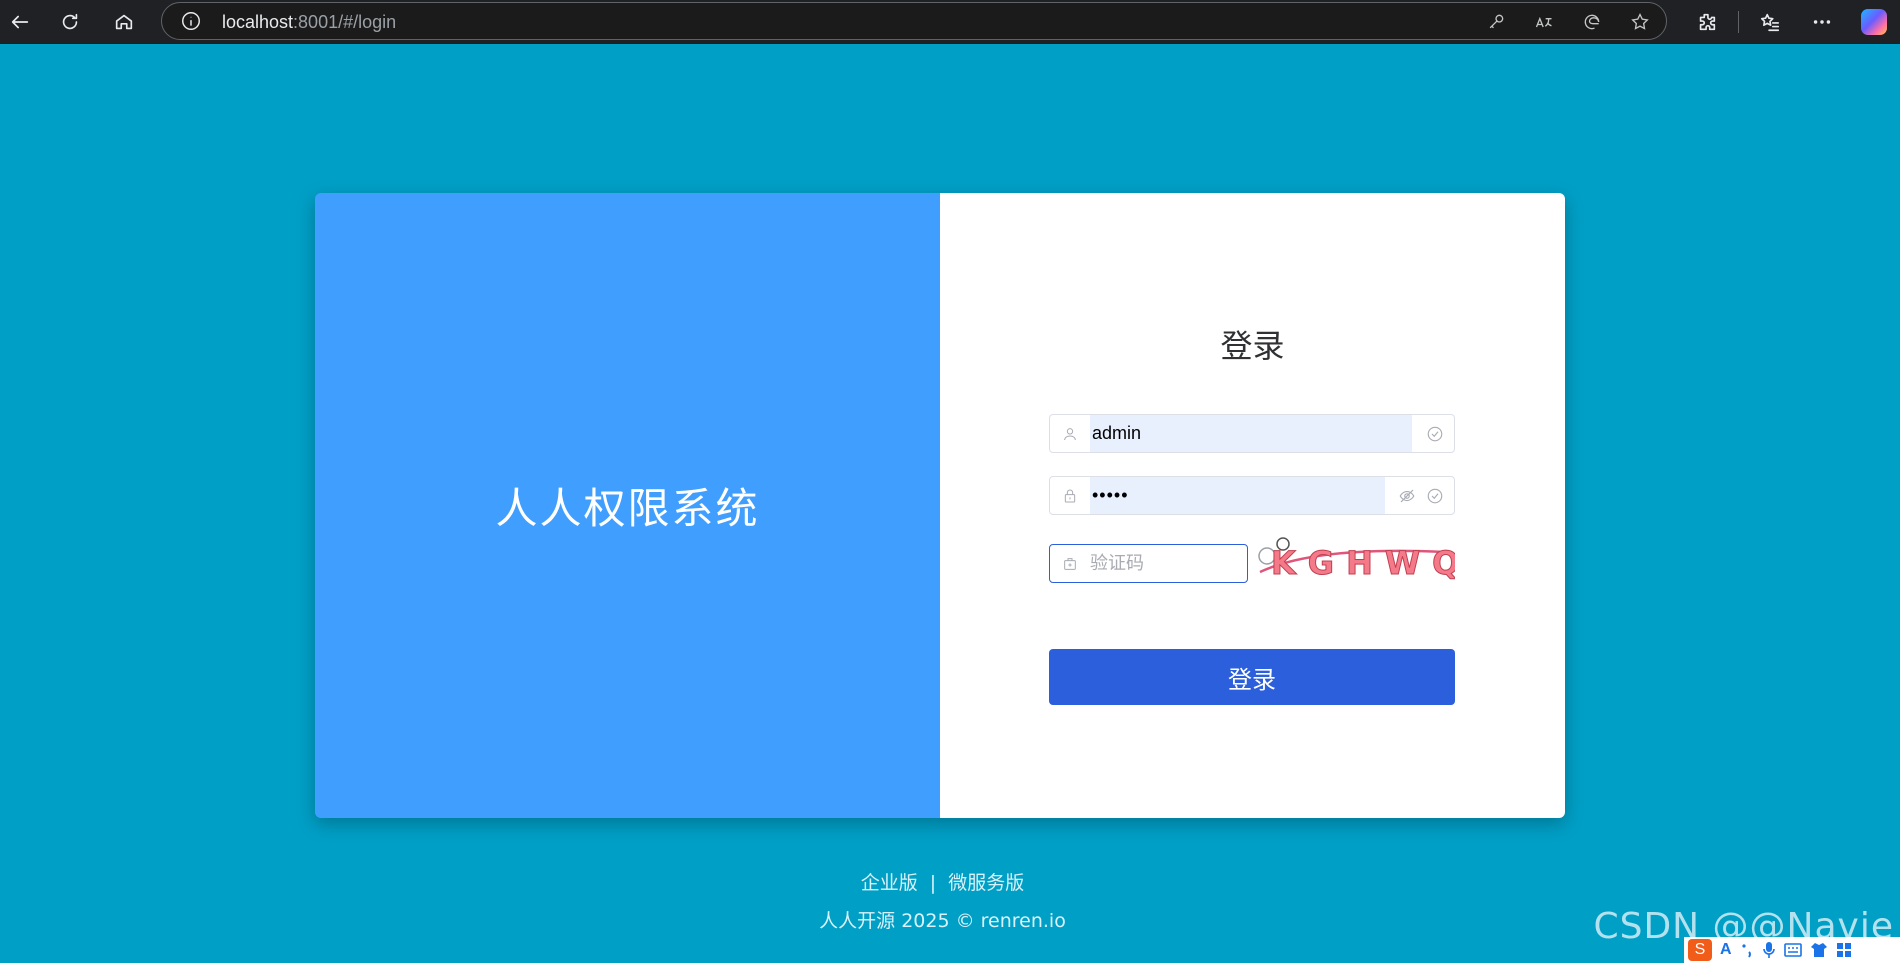 This screenshot has width=1900, height=963. What do you see at coordinates (1165, 563) in the screenshot?
I see `captcha-input` at bounding box center [1165, 563].